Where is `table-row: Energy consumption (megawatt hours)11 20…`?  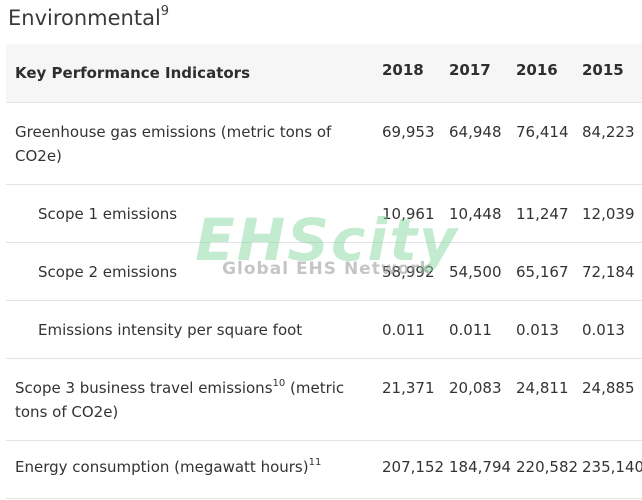
table-row: Energy consumption (megawatt hours)11 20… is located at coordinates (324, 470).